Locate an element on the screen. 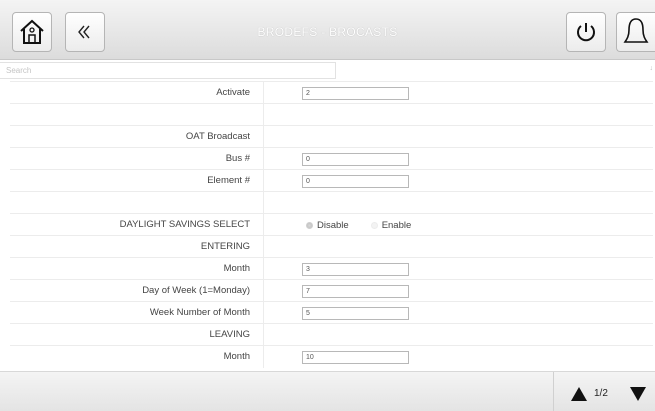 This screenshot has height=411, width=655. leaving-label: LEAVING is located at coordinates (229, 334).